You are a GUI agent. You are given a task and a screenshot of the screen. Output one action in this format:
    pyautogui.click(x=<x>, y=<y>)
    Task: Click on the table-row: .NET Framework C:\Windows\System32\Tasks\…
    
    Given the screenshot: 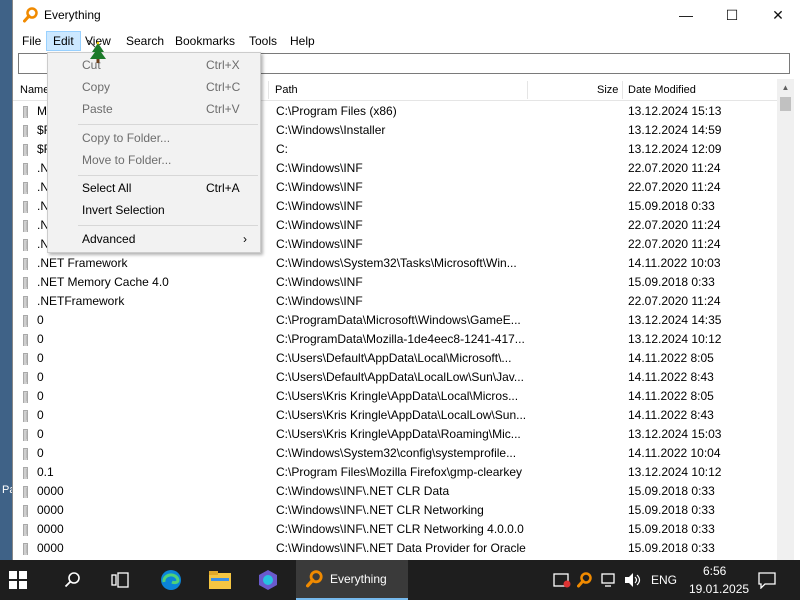 What is the action you would take?
    pyautogui.click(x=395, y=263)
    